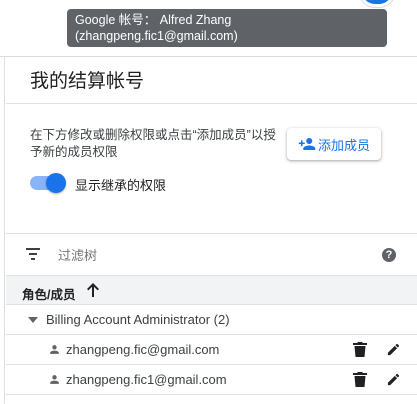  What do you see at coordinates (121, 185) in the screenshot?
I see `show-inherited-label: 显示继承的权限` at bounding box center [121, 185].